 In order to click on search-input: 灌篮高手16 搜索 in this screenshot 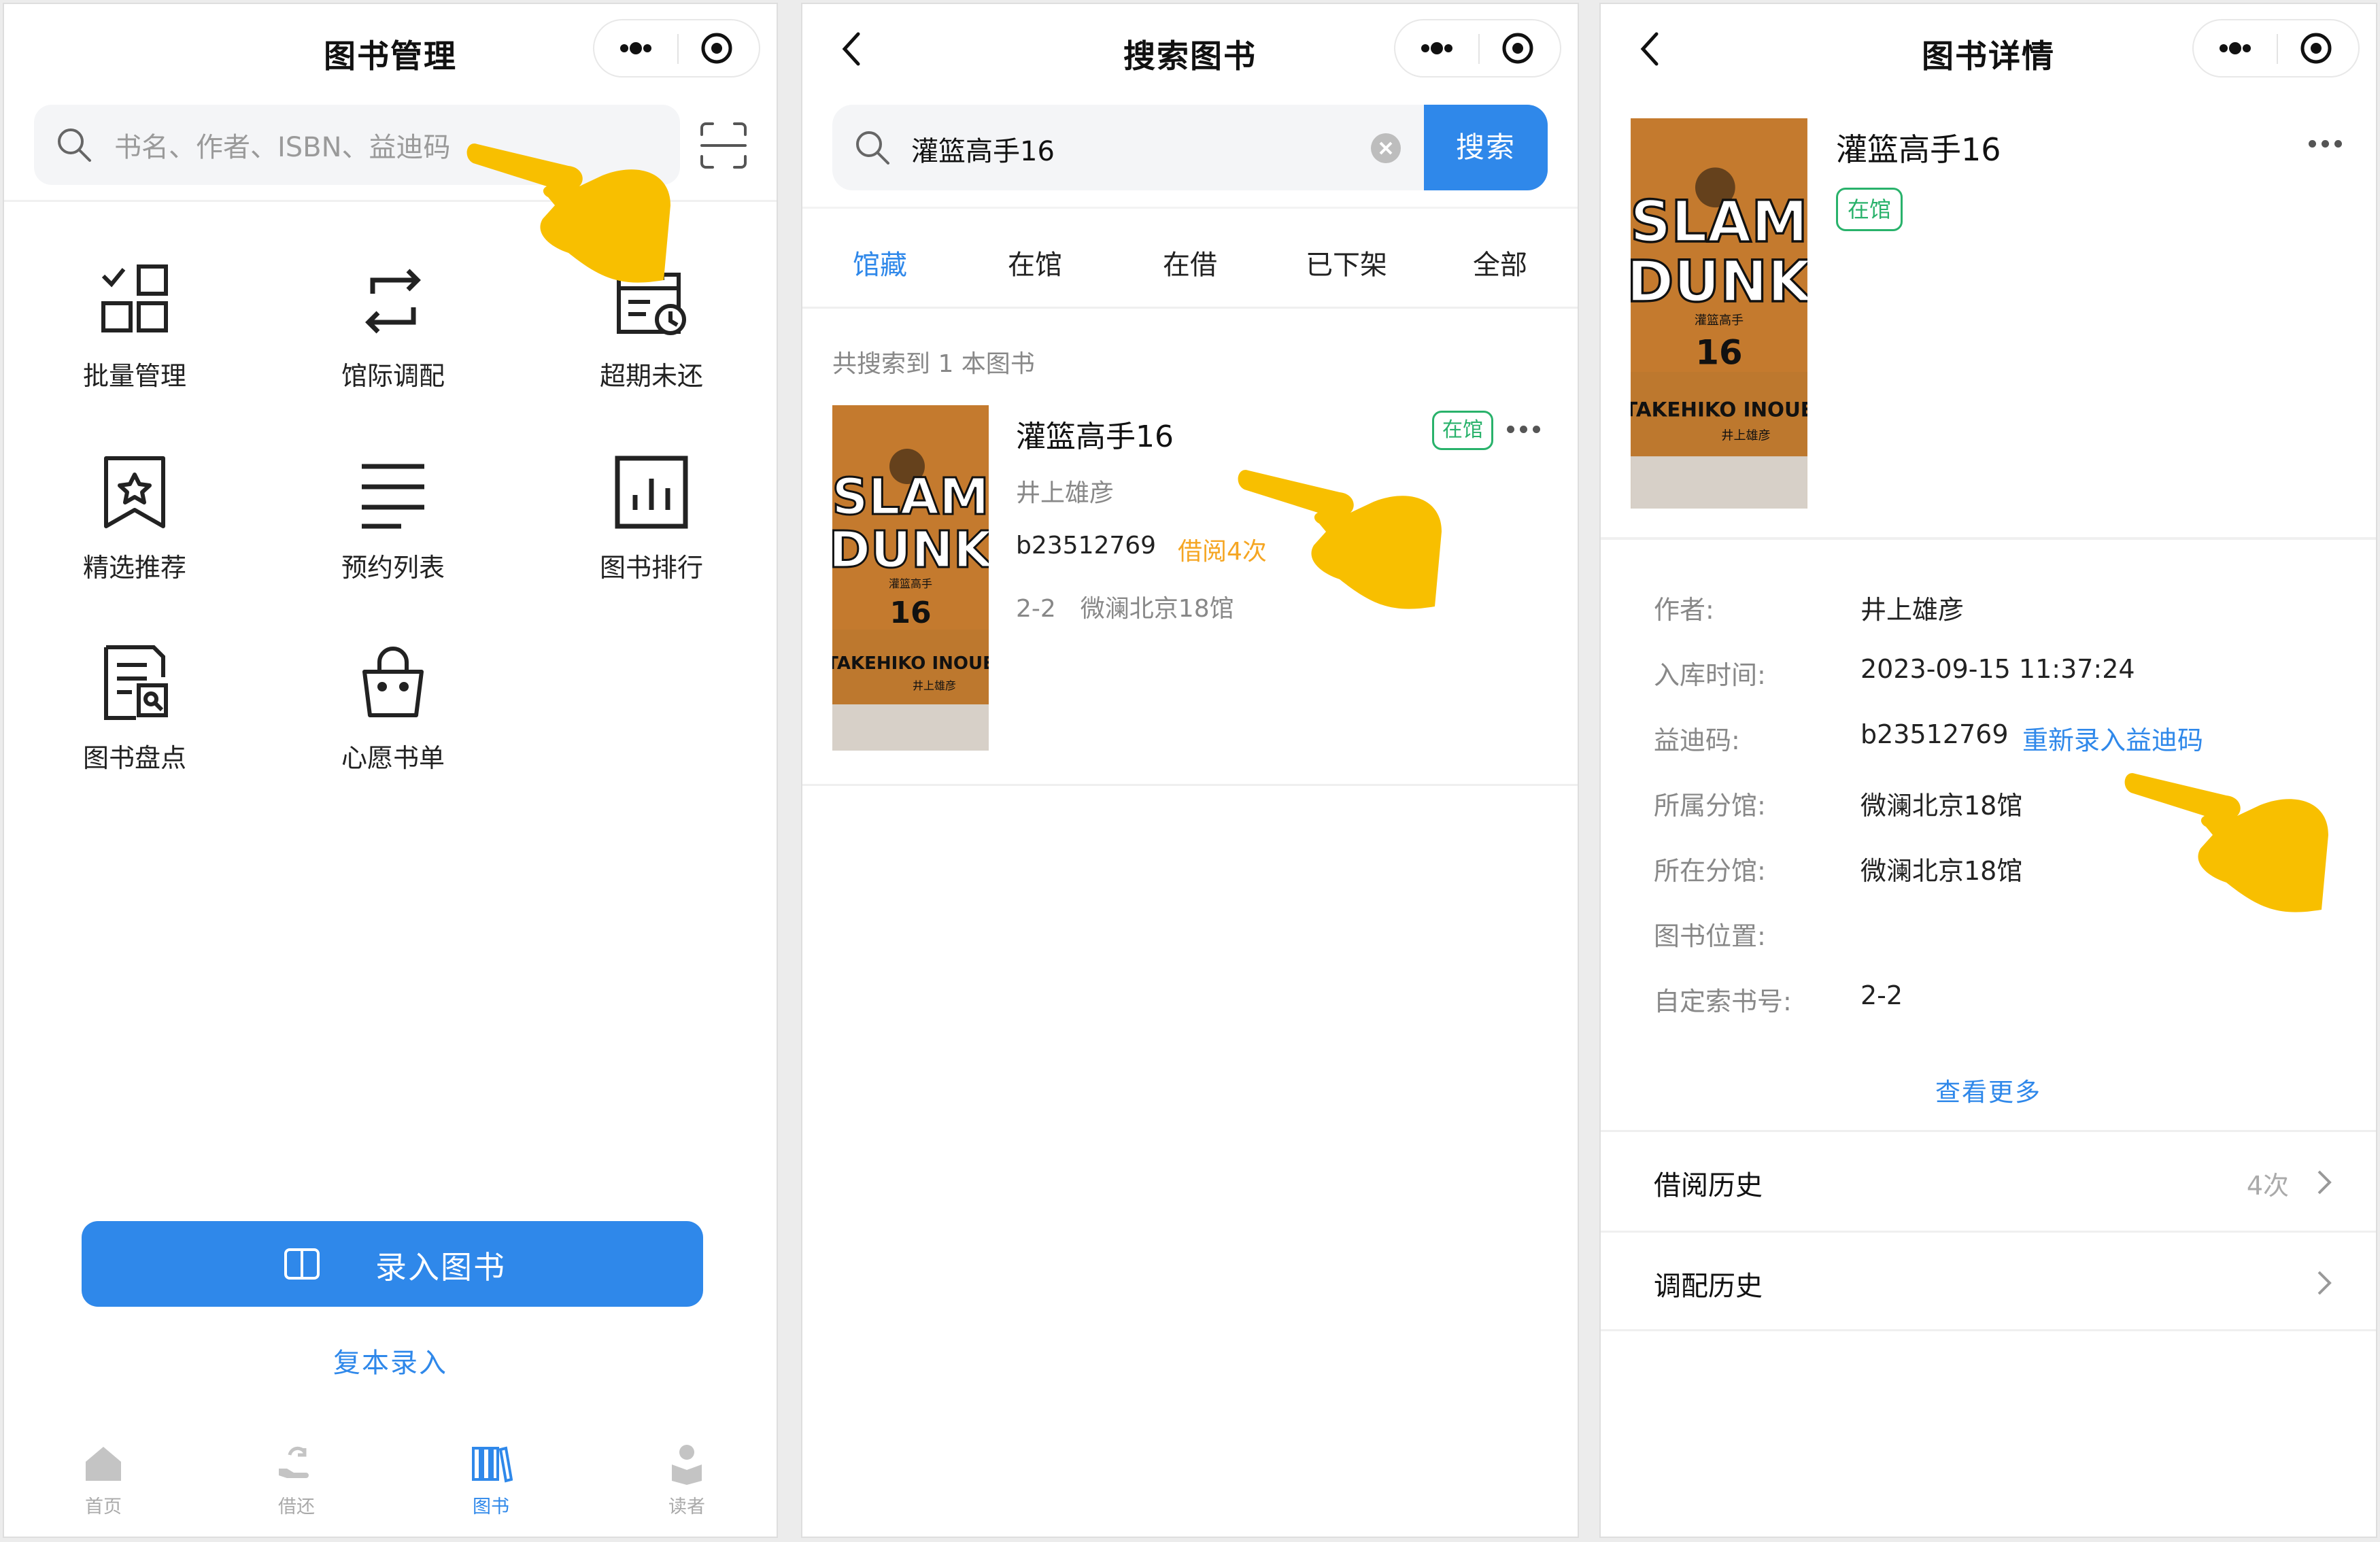, I will do `click(1190, 147)`.